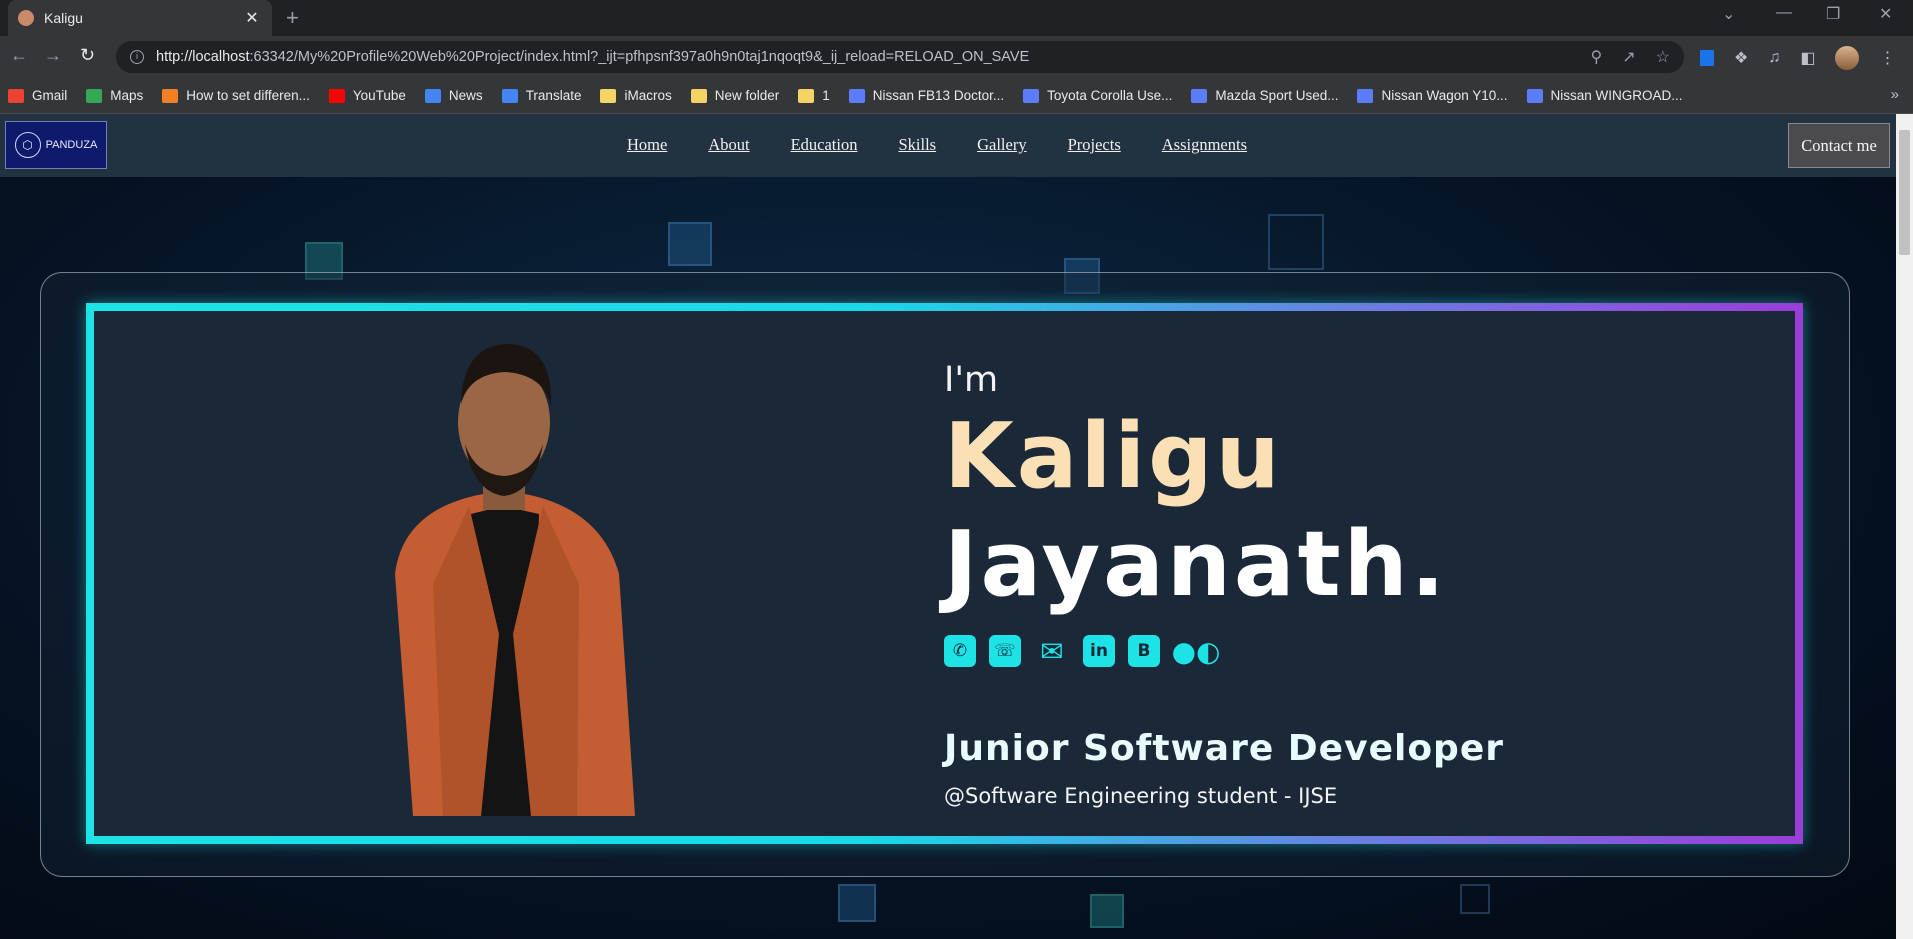  I want to click on nav-about: About, so click(728, 145).